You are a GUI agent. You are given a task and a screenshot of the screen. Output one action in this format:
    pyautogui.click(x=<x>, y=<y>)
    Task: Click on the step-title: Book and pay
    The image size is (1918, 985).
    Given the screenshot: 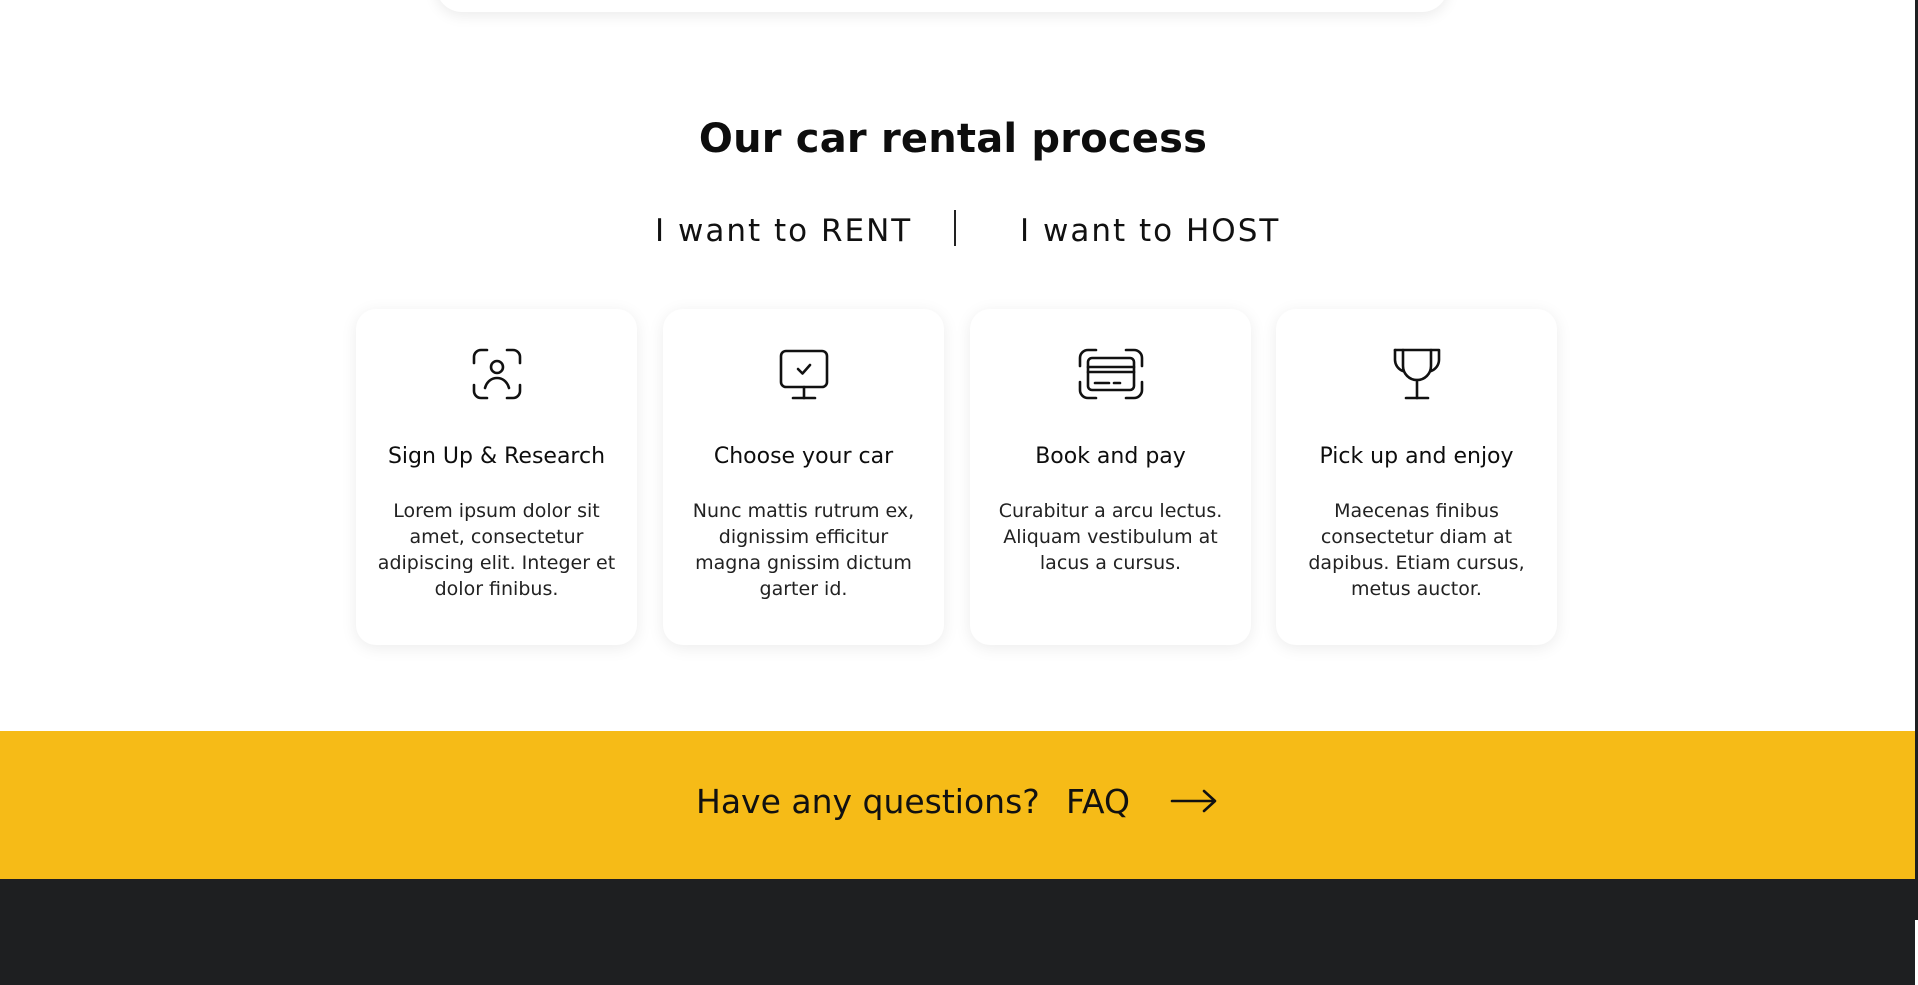 What is the action you would take?
    pyautogui.click(x=1110, y=456)
    